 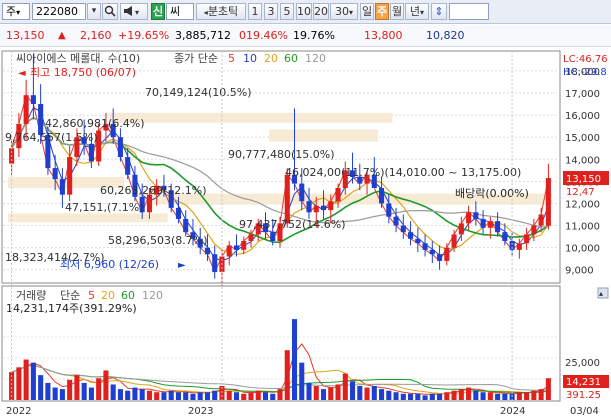 What do you see at coordinates (304, 11) in the screenshot?
I see `minute-button-10: 10` at bounding box center [304, 11].